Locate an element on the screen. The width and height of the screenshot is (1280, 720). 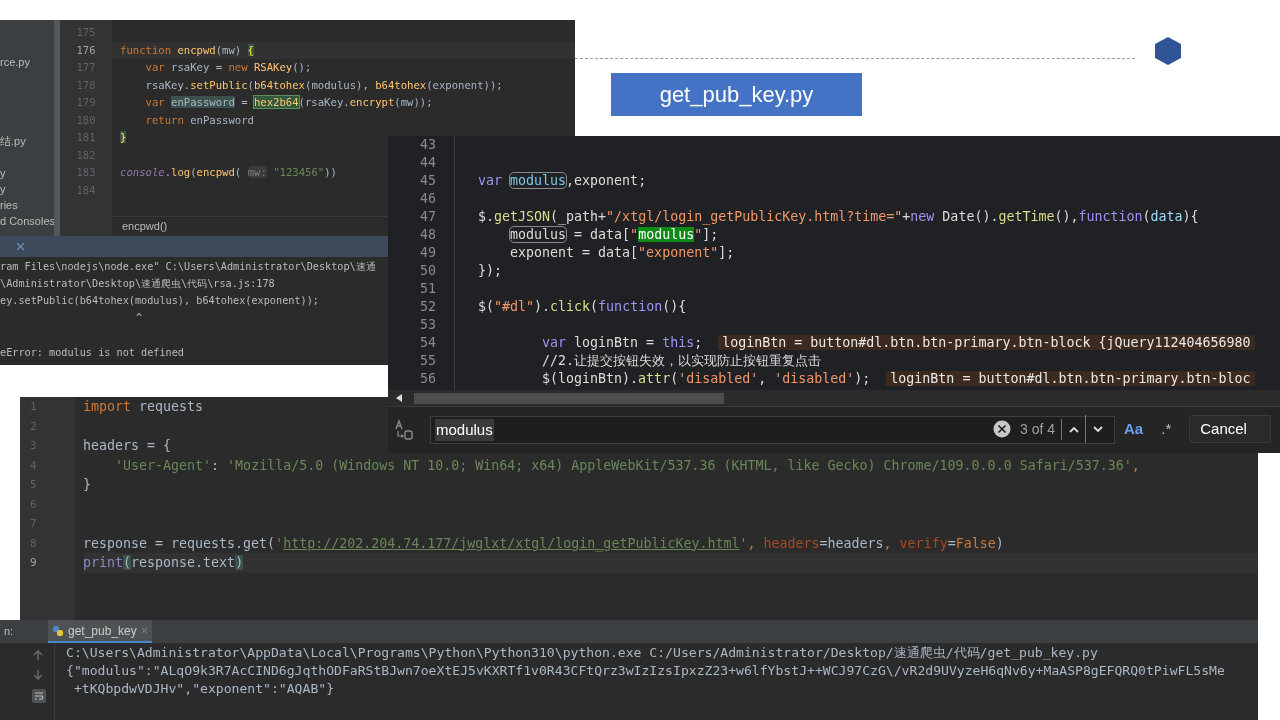
code-line: console.log(encpwd( mw: "123456")) is located at coordinates (228, 172).